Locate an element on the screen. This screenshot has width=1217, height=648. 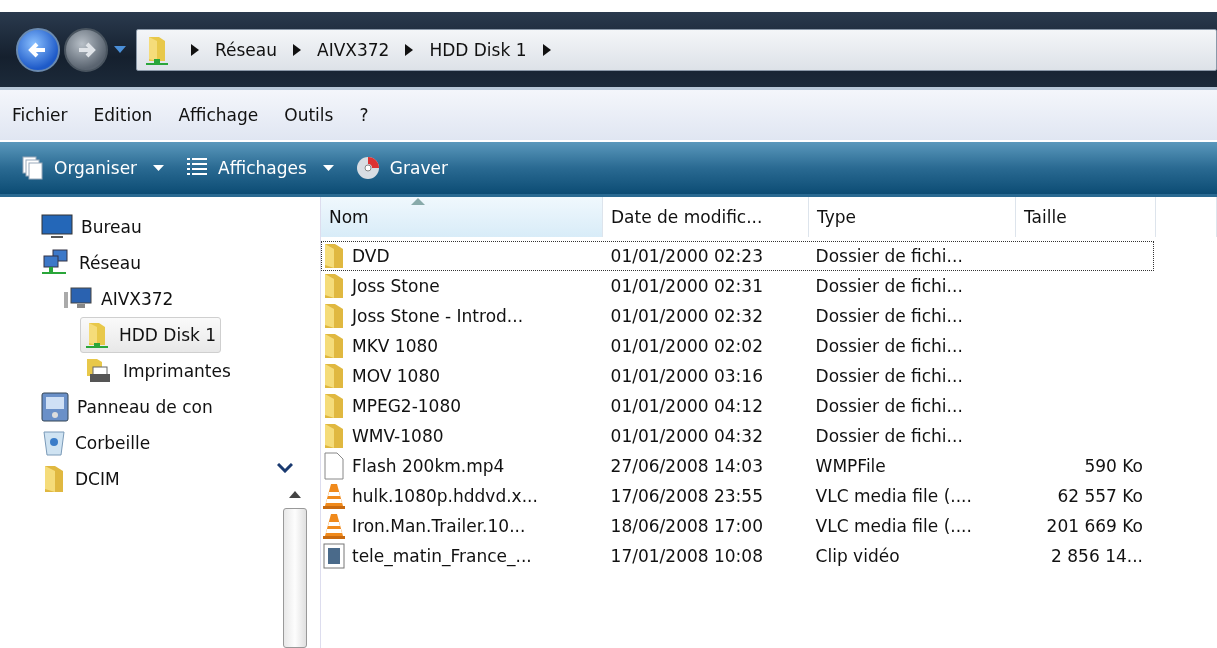
network-computers-icon is located at coordinates (56, 263).